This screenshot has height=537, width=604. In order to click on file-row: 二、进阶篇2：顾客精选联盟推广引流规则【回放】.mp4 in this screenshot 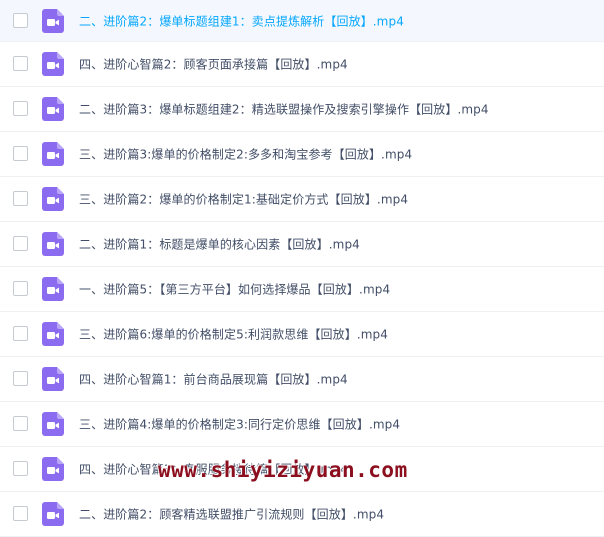, I will do `click(302, 514)`.